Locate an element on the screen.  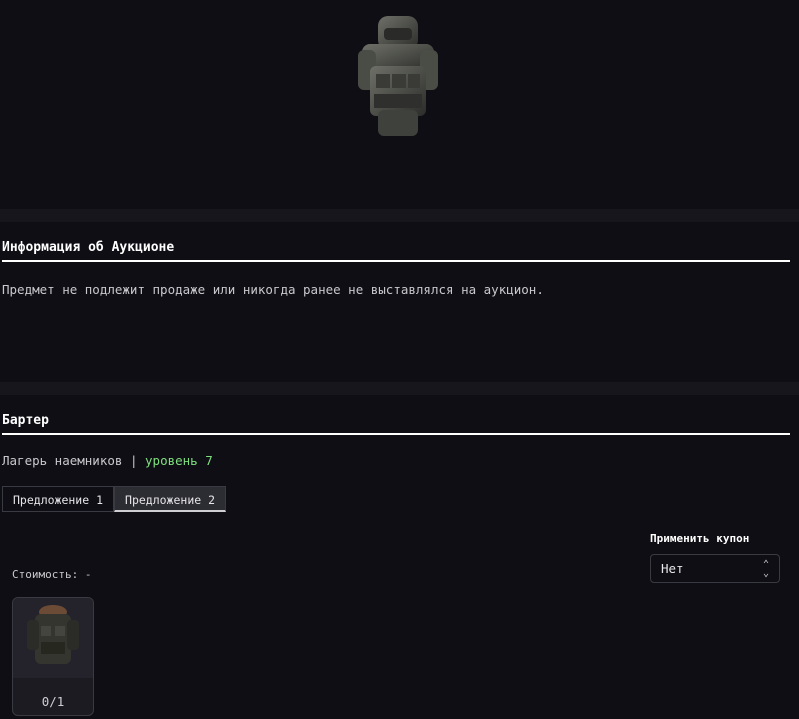
auction-title: Информация об Аукционе is located at coordinates (88, 247).